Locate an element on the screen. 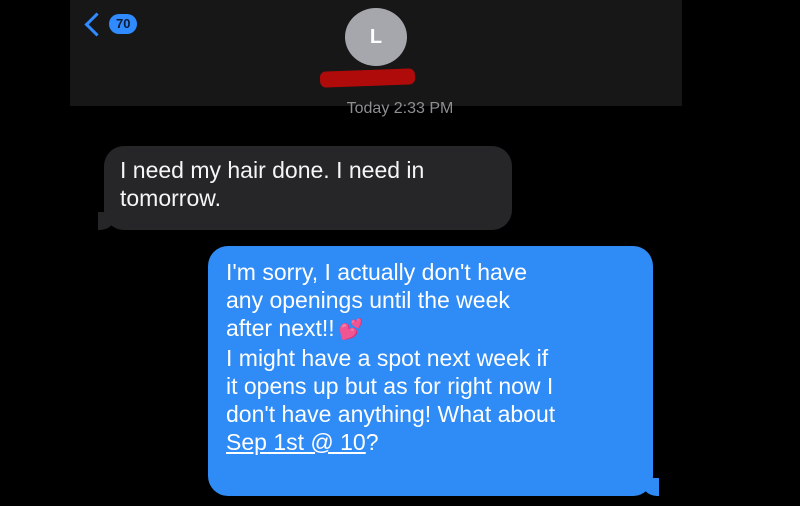  date-link: Sep 1st @ 10 is located at coordinates (296, 442).